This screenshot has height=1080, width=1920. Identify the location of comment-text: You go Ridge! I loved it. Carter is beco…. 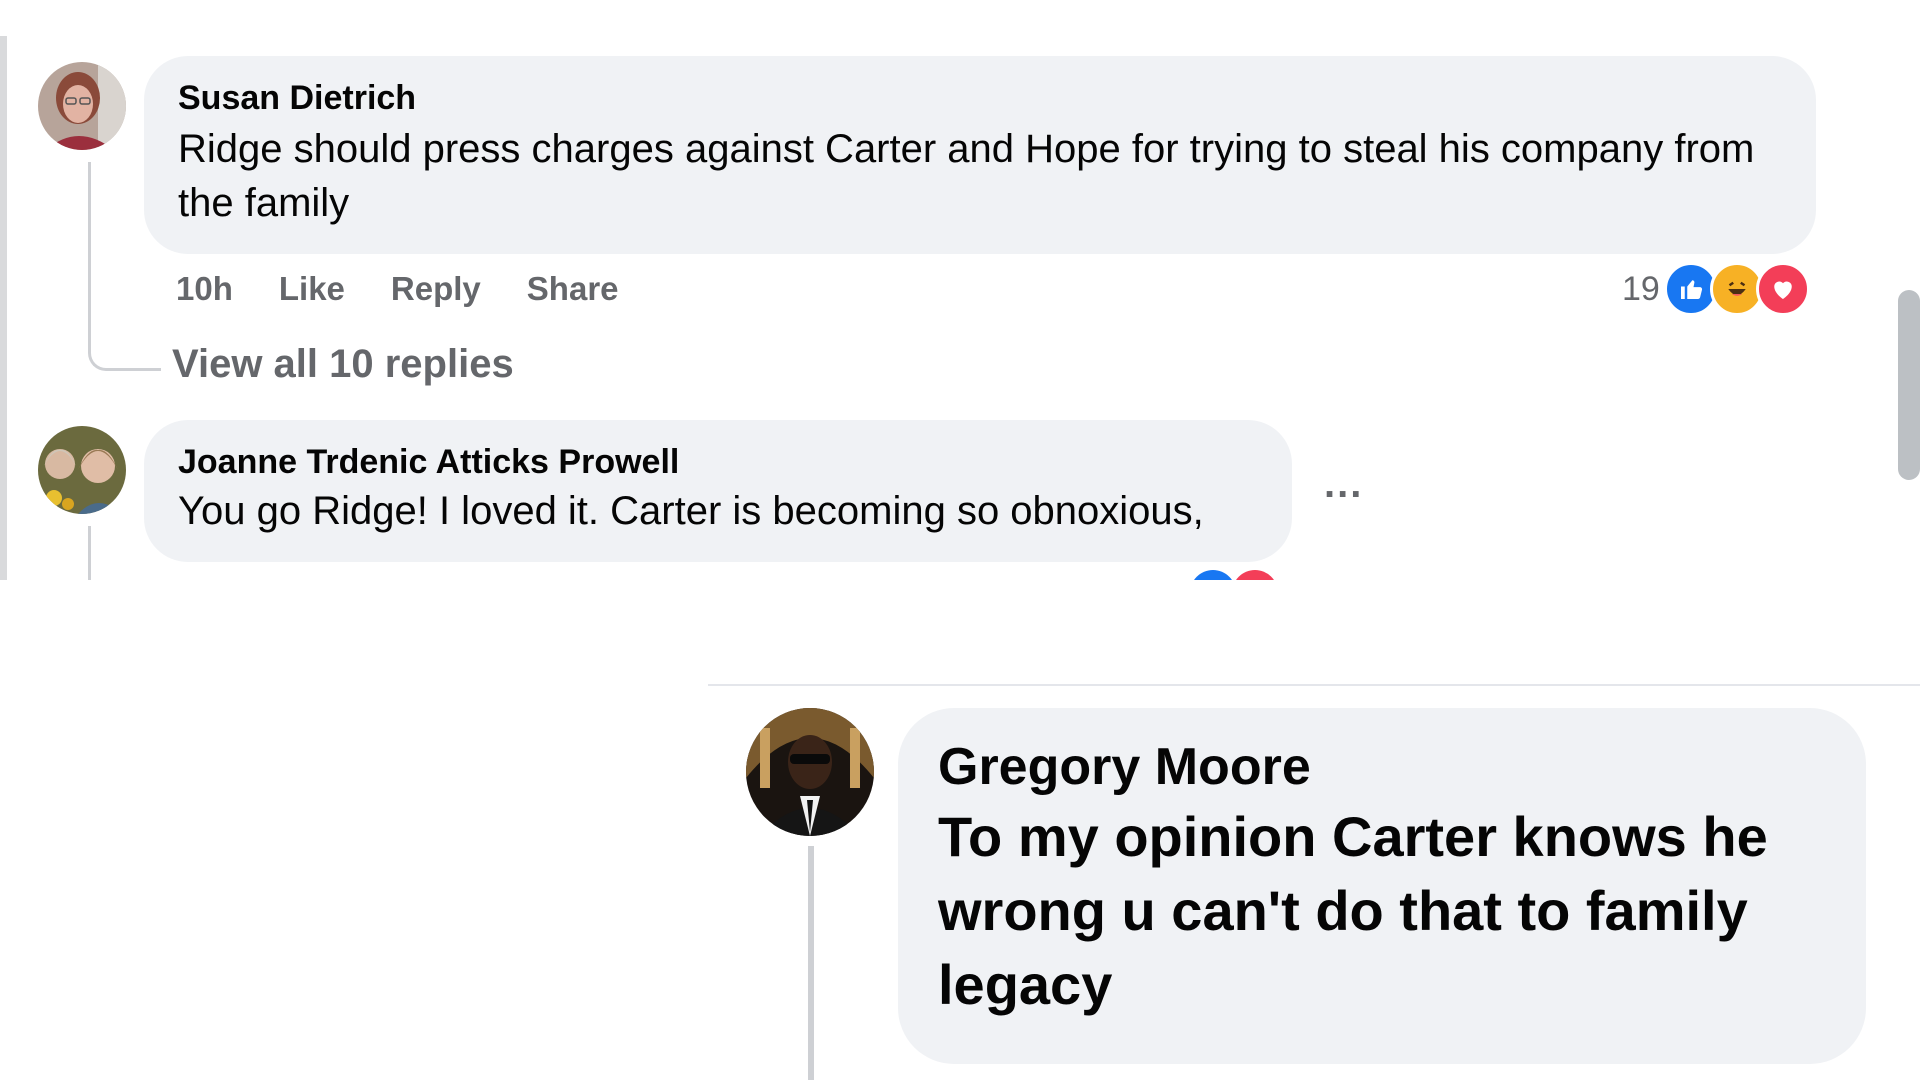
(691, 511).